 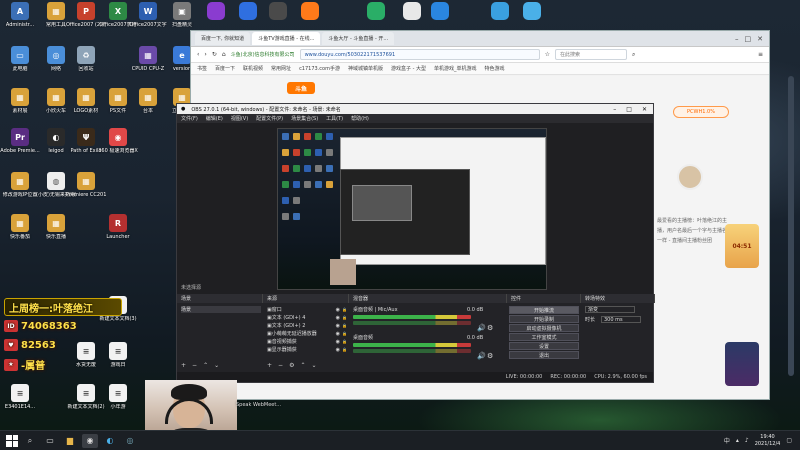 I want to click on obs-control-button: 开始推流, so click(x=544, y=310).